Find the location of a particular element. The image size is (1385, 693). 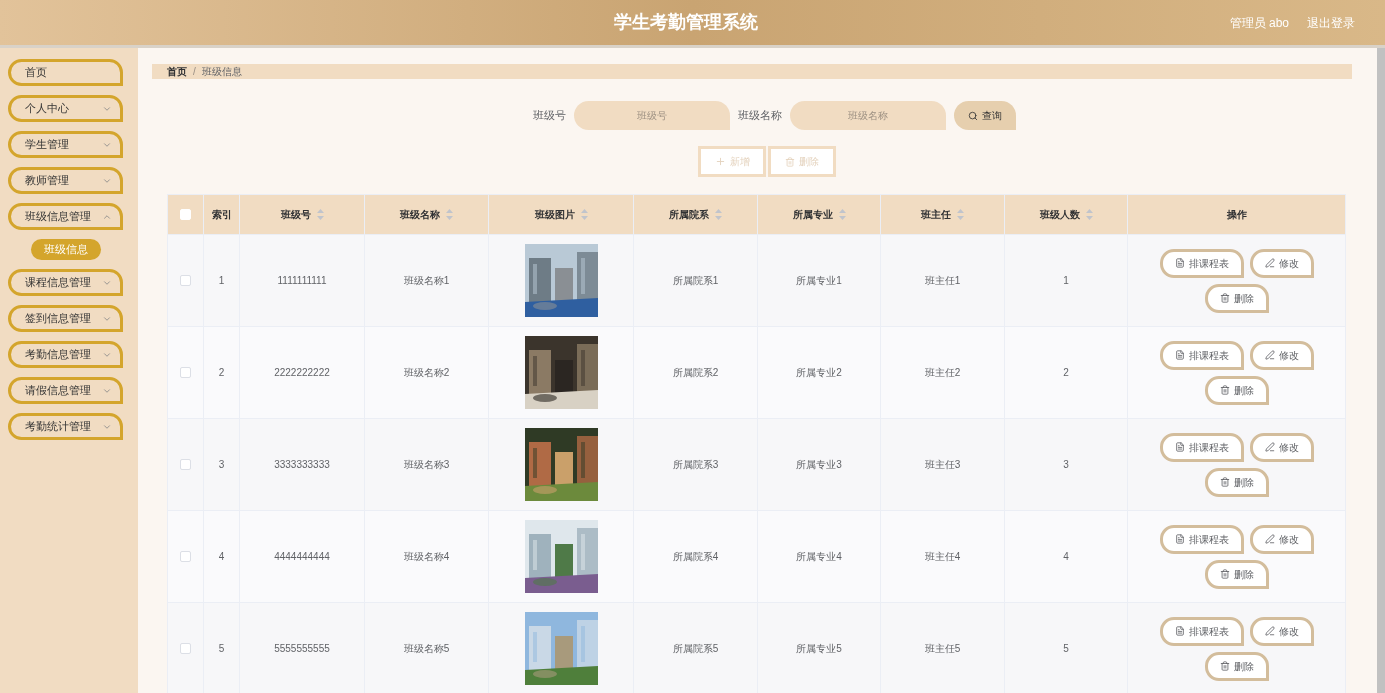

table-cell: 班级名称4 is located at coordinates (426, 556).